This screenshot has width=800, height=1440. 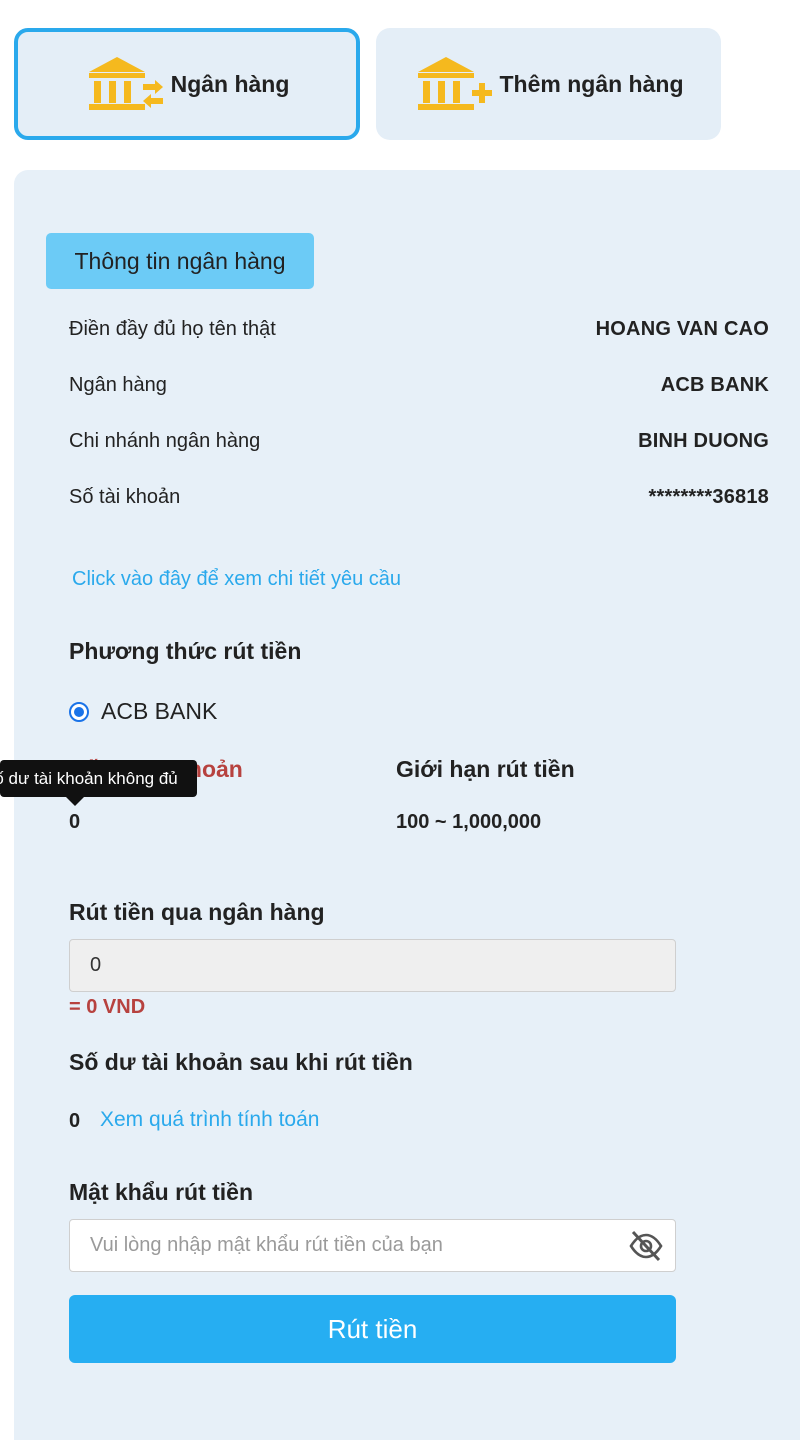 I want to click on limit-value: 100 ~ 1,000,000, so click(x=469, y=822).